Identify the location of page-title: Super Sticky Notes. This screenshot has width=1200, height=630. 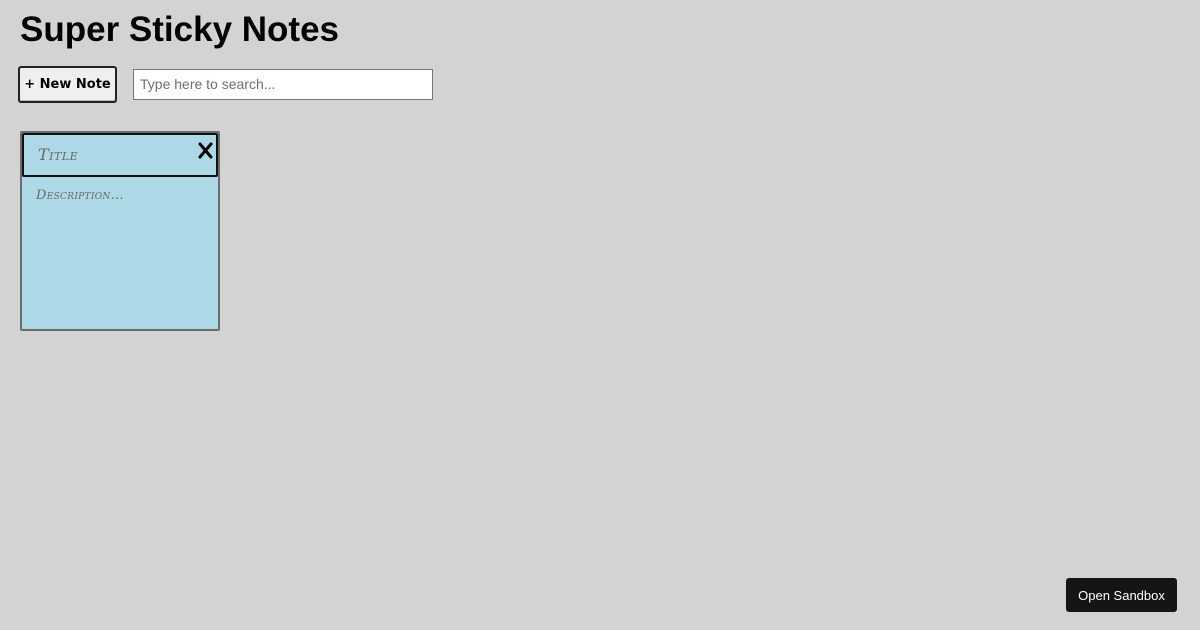
(179, 29).